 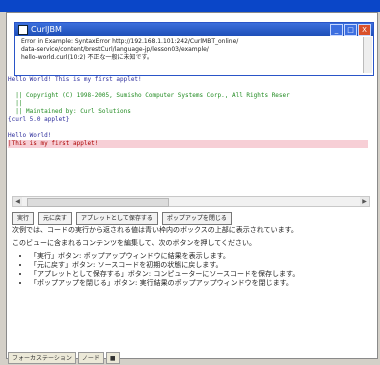 I want to click on close-button: X, so click(x=364, y=30).